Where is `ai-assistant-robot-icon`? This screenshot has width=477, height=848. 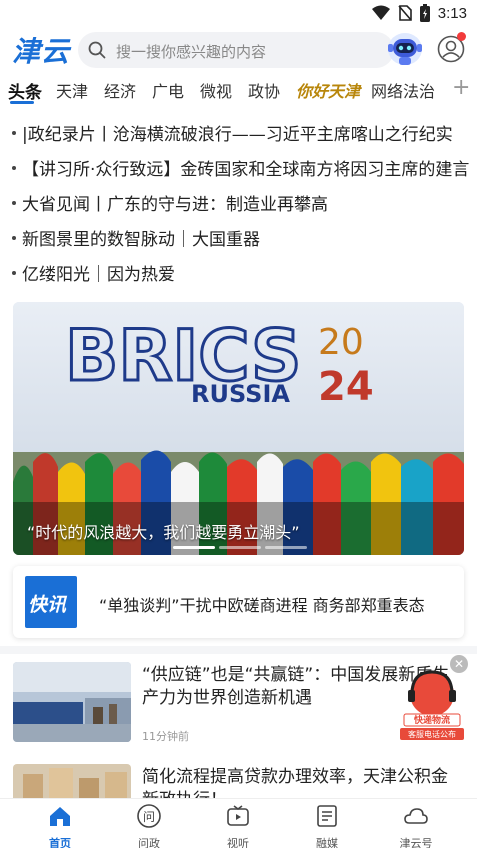 ai-assistant-robot-icon is located at coordinates (405, 49).